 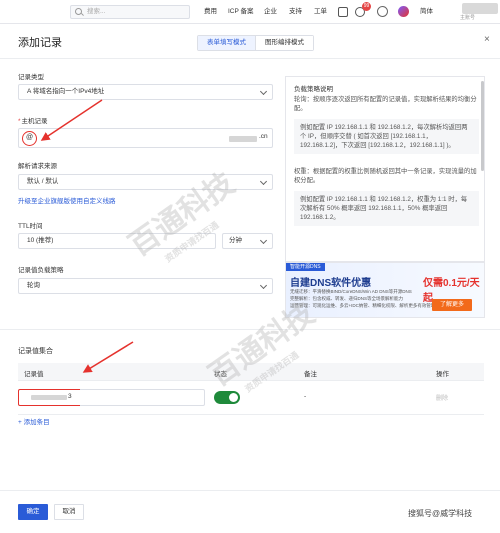 I want to click on nav-item-billing: 费用, so click(x=210, y=12).